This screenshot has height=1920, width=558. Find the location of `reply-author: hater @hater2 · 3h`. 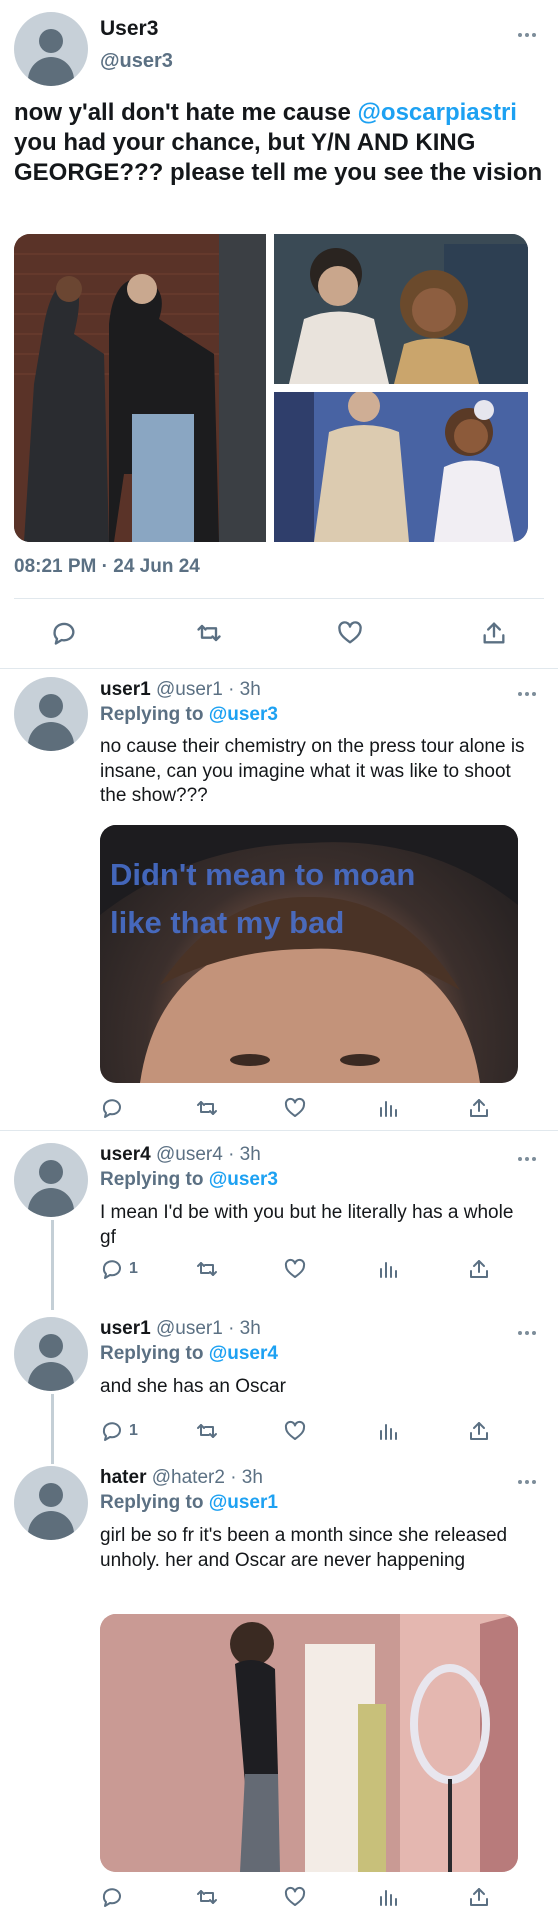

reply-author: hater @hater2 · 3h is located at coordinates (181, 1478).